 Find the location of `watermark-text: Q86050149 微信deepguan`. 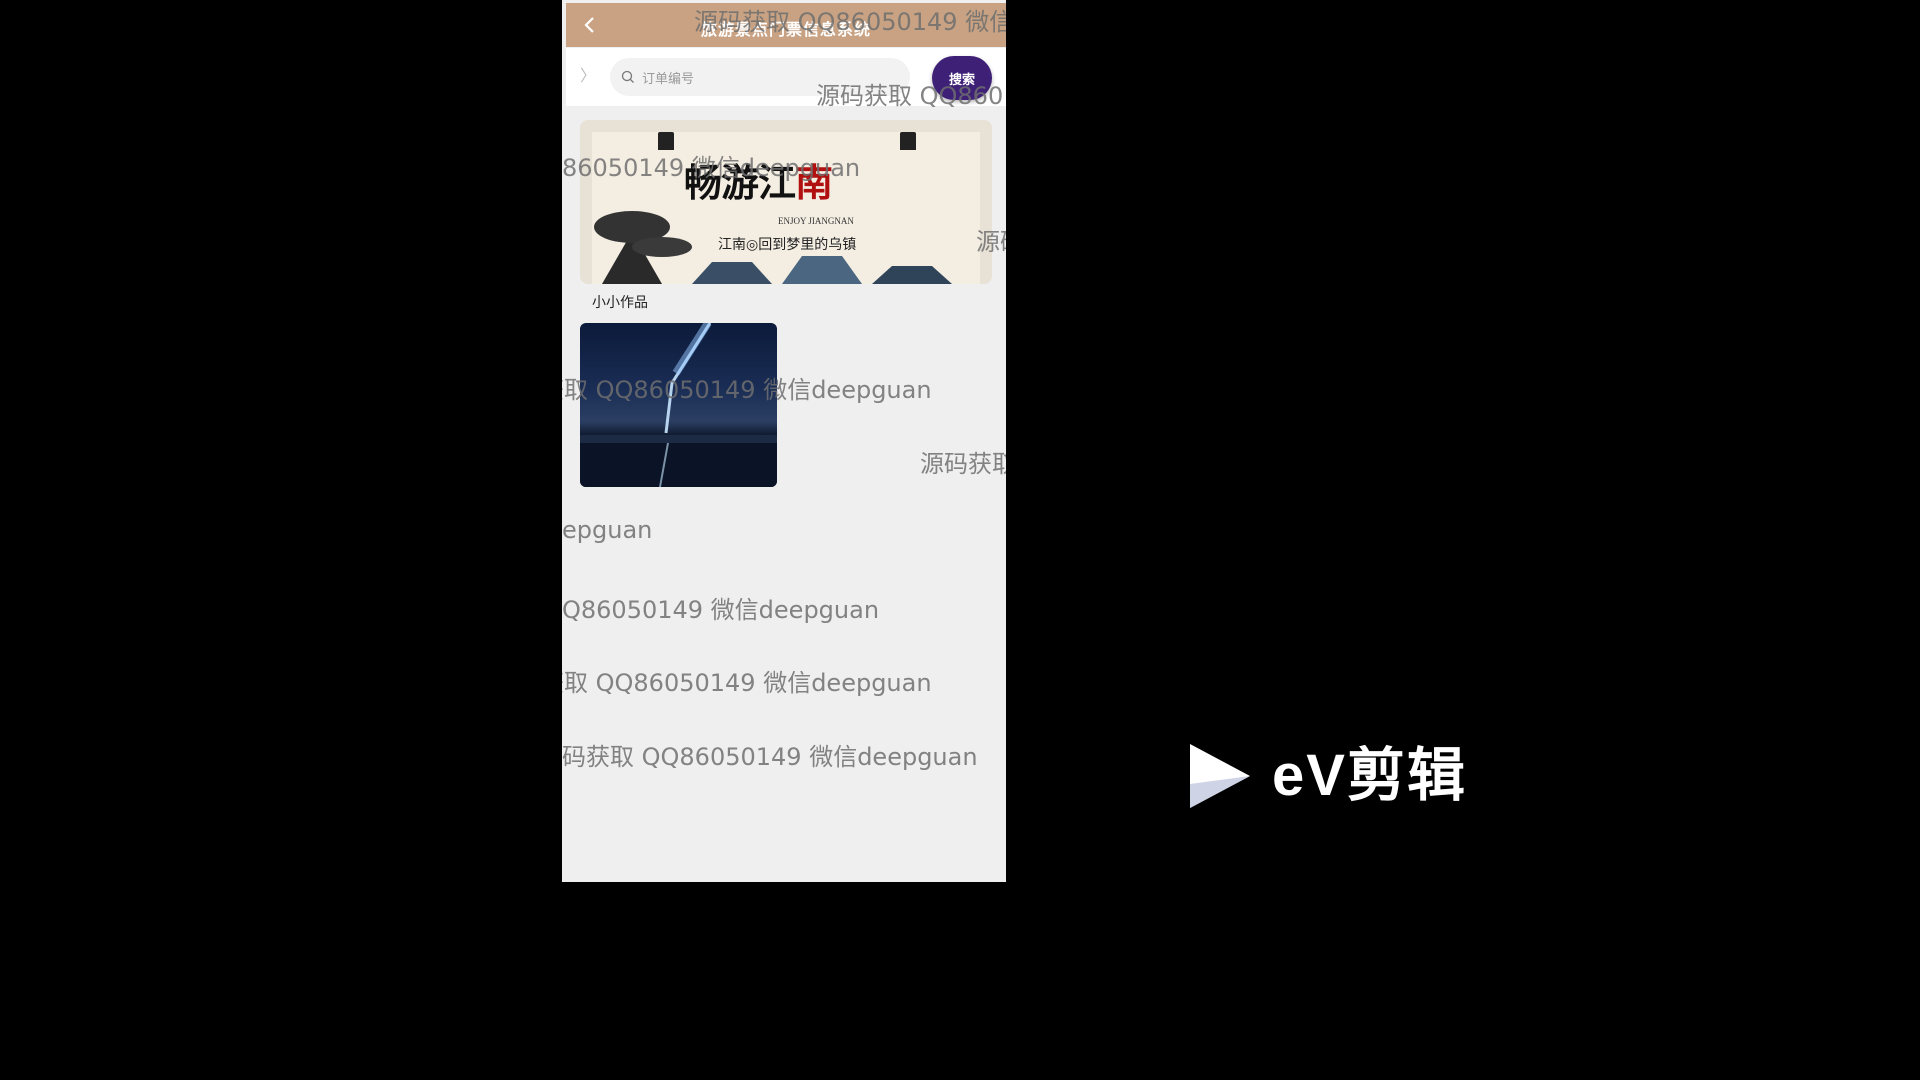

watermark-text: Q86050149 微信deepguan is located at coordinates (721, 610).